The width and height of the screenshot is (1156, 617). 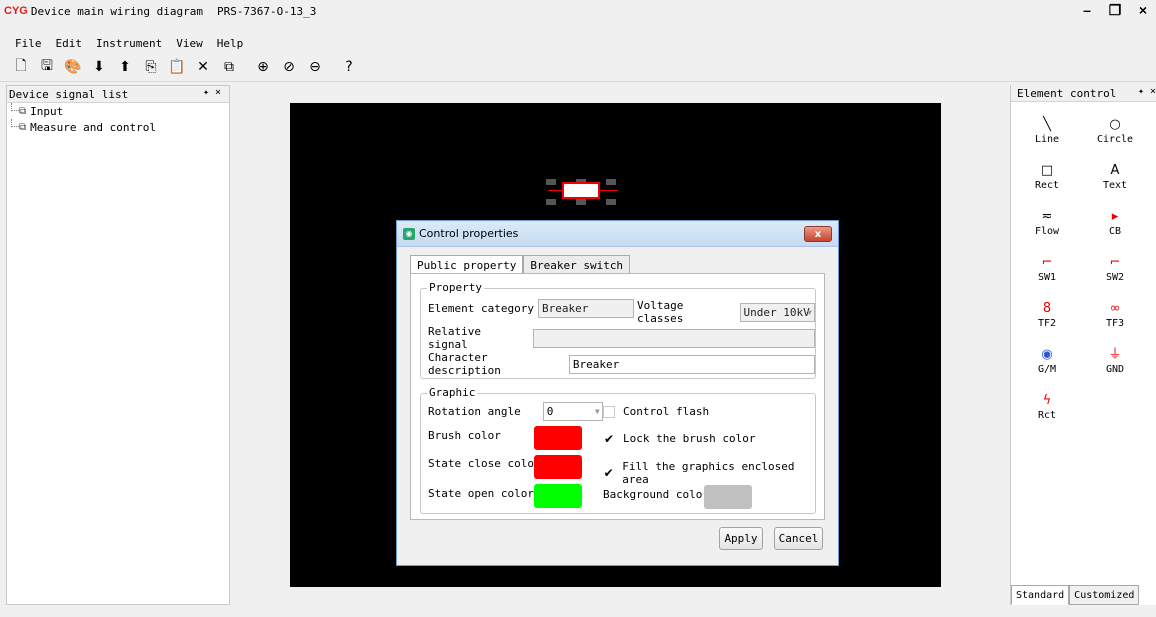 I want to click on window-controls: – ❐ ×, so click(x=1115, y=10).